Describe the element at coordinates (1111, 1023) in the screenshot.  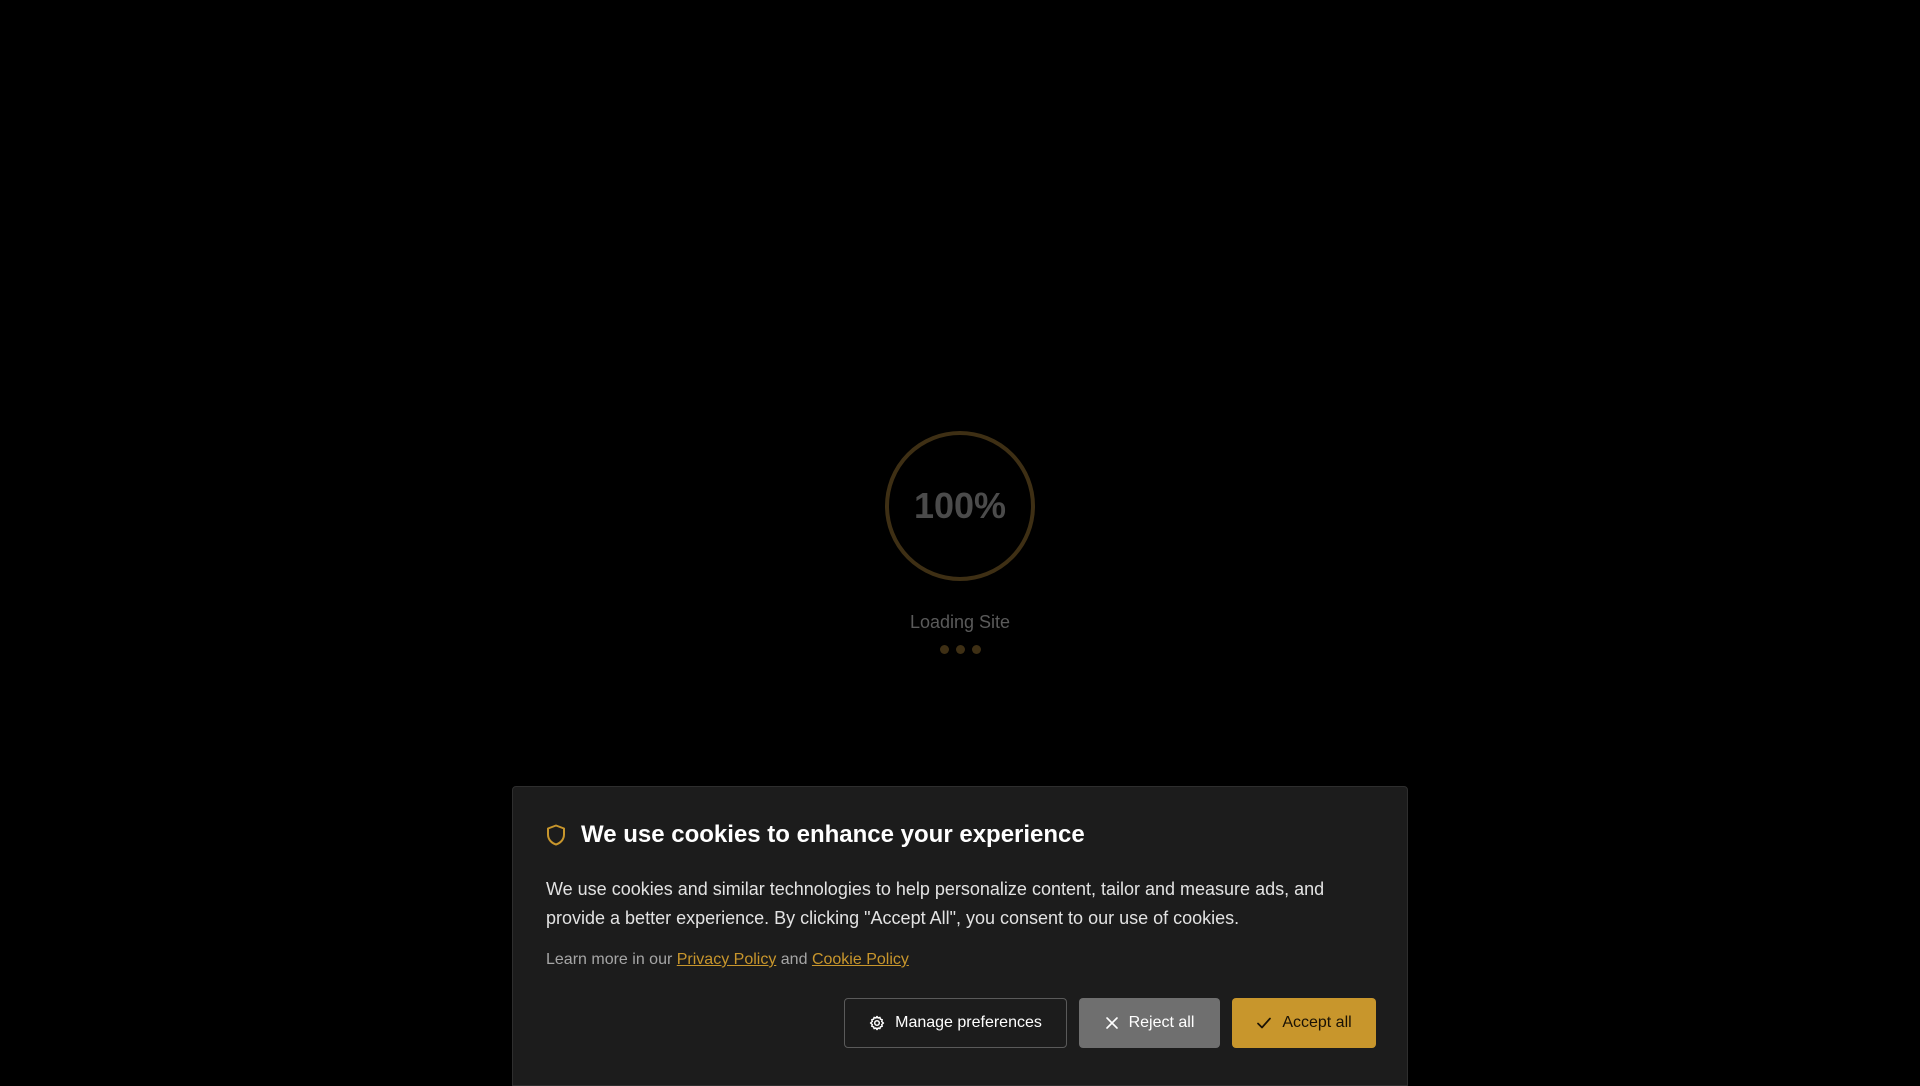
I see `close-icon` at that location.